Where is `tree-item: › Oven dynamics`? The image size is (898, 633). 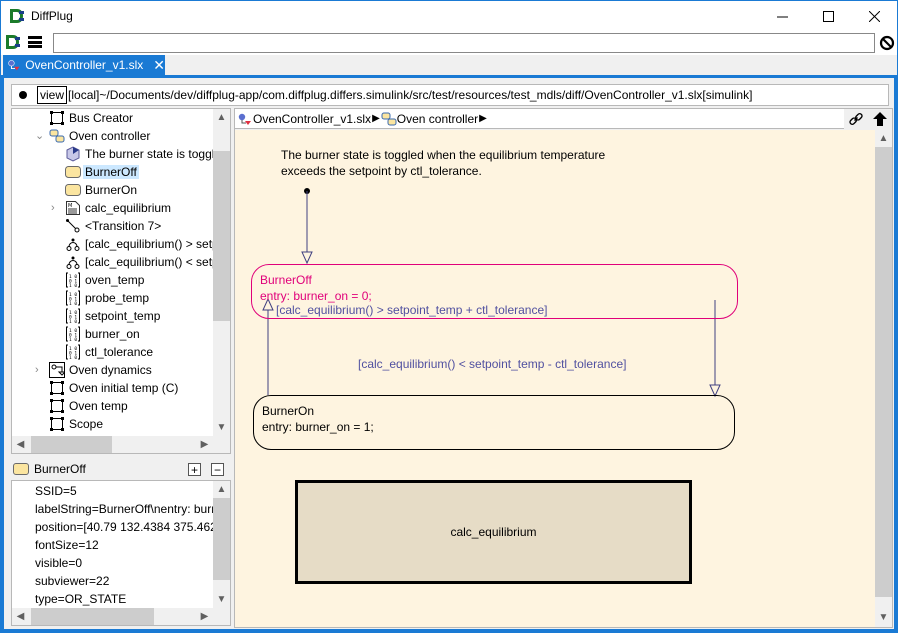 tree-item: › Oven dynamics is located at coordinates (93, 370).